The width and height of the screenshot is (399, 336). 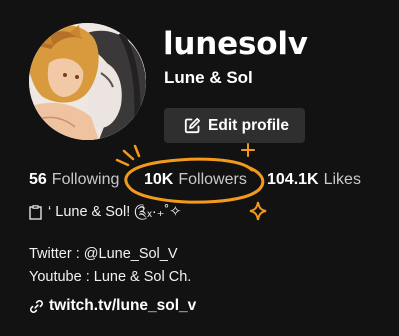 I want to click on likes-stat: 104.1K Likes, so click(x=314, y=180).